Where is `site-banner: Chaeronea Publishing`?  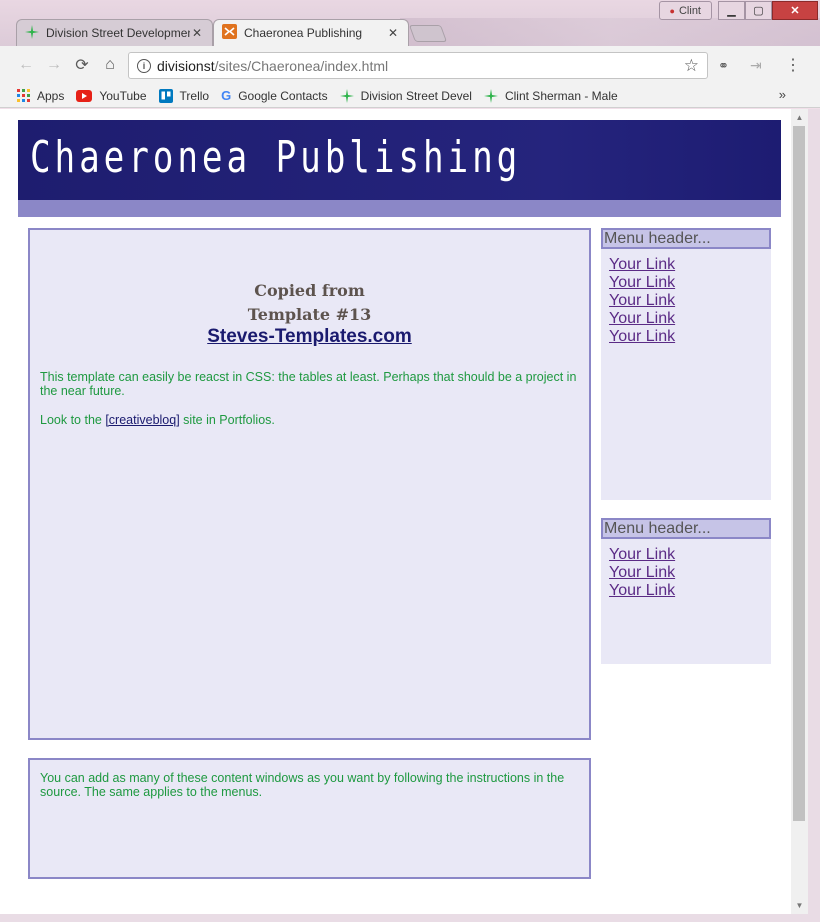 site-banner: Chaeronea Publishing is located at coordinates (399, 160).